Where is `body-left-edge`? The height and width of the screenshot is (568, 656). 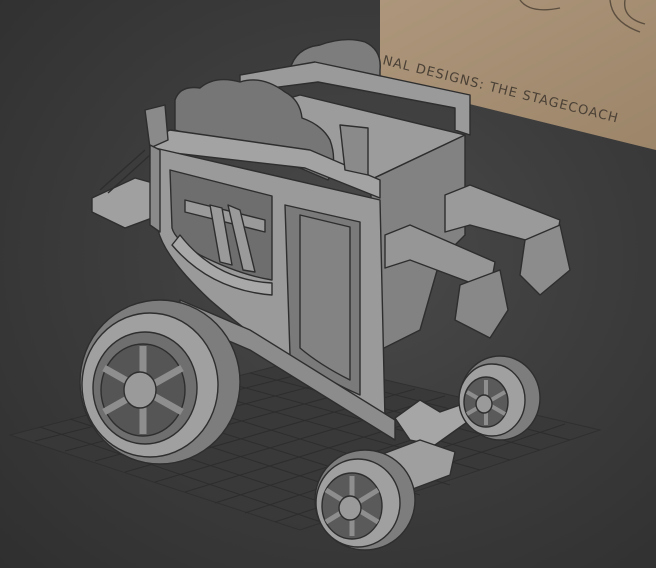 body-left-edge is located at coordinates (155, 188).